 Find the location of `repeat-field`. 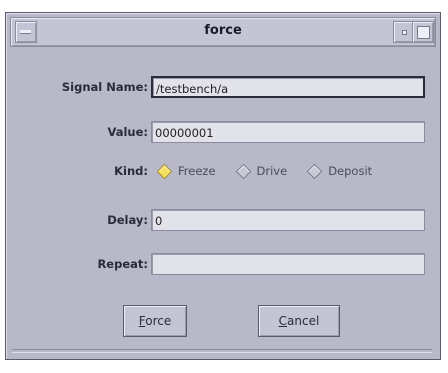

repeat-field is located at coordinates (288, 264).